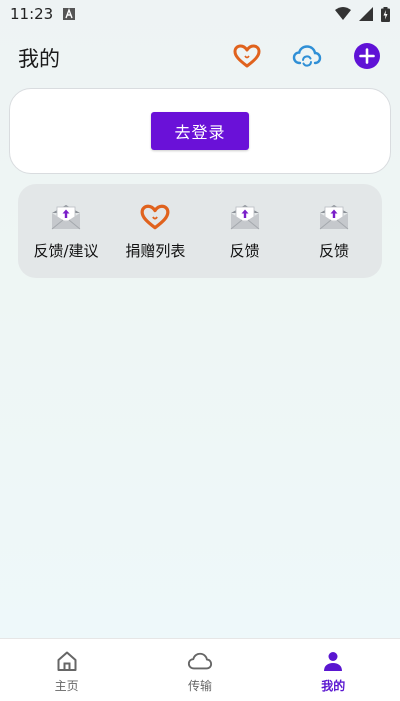  What do you see at coordinates (69, 14) in the screenshot?
I see `a-notification-icon` at bounding box center [69, 14].